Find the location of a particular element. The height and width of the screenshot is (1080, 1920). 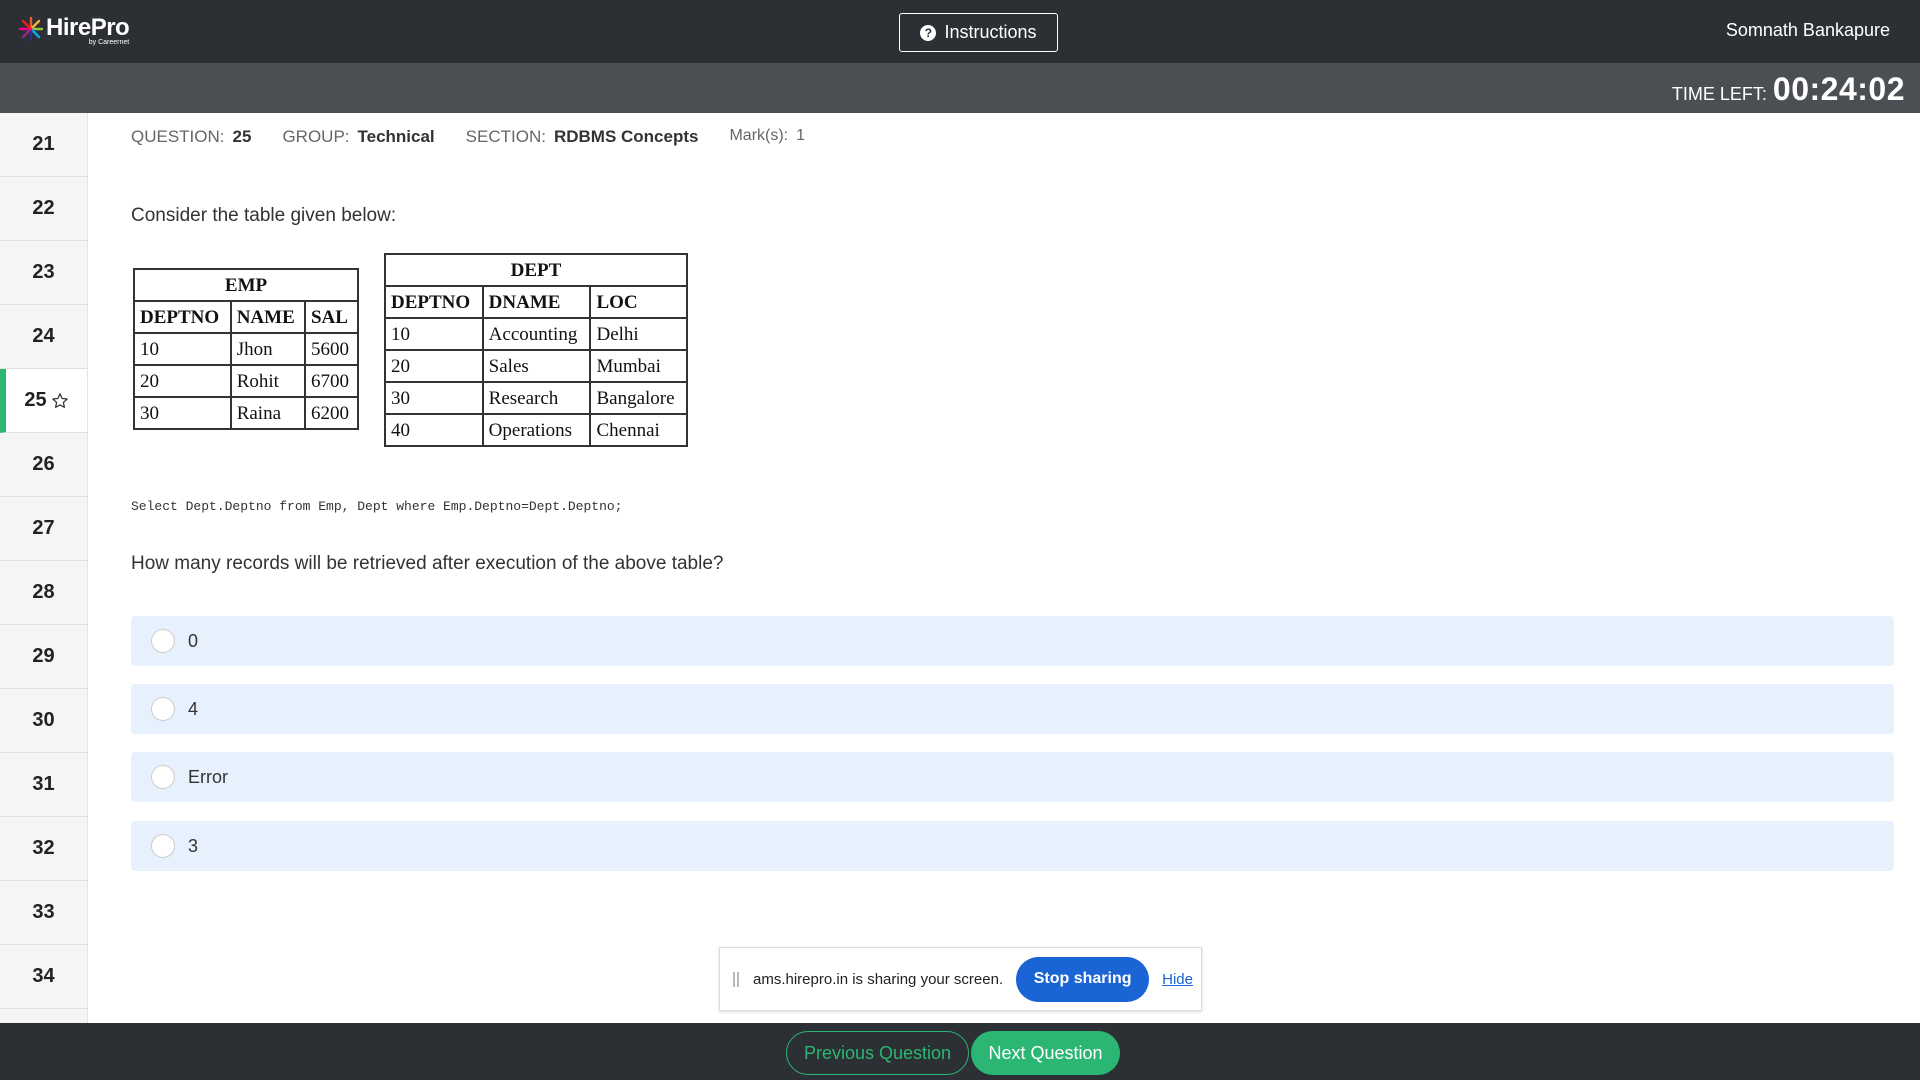

question-nav-number: 27 is located at coordinates (43, 528).